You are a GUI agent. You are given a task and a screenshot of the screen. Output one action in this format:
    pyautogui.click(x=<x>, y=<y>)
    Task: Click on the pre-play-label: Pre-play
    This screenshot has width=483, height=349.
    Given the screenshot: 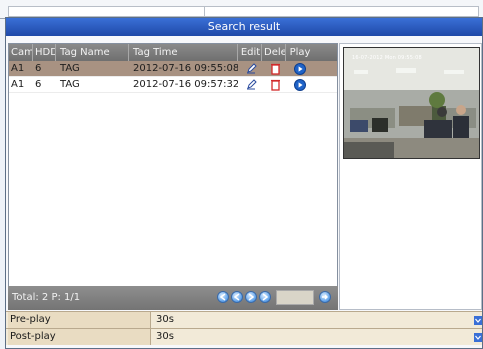 What is the action you would take?
    pyautogui.click(x=79, y=320)
    